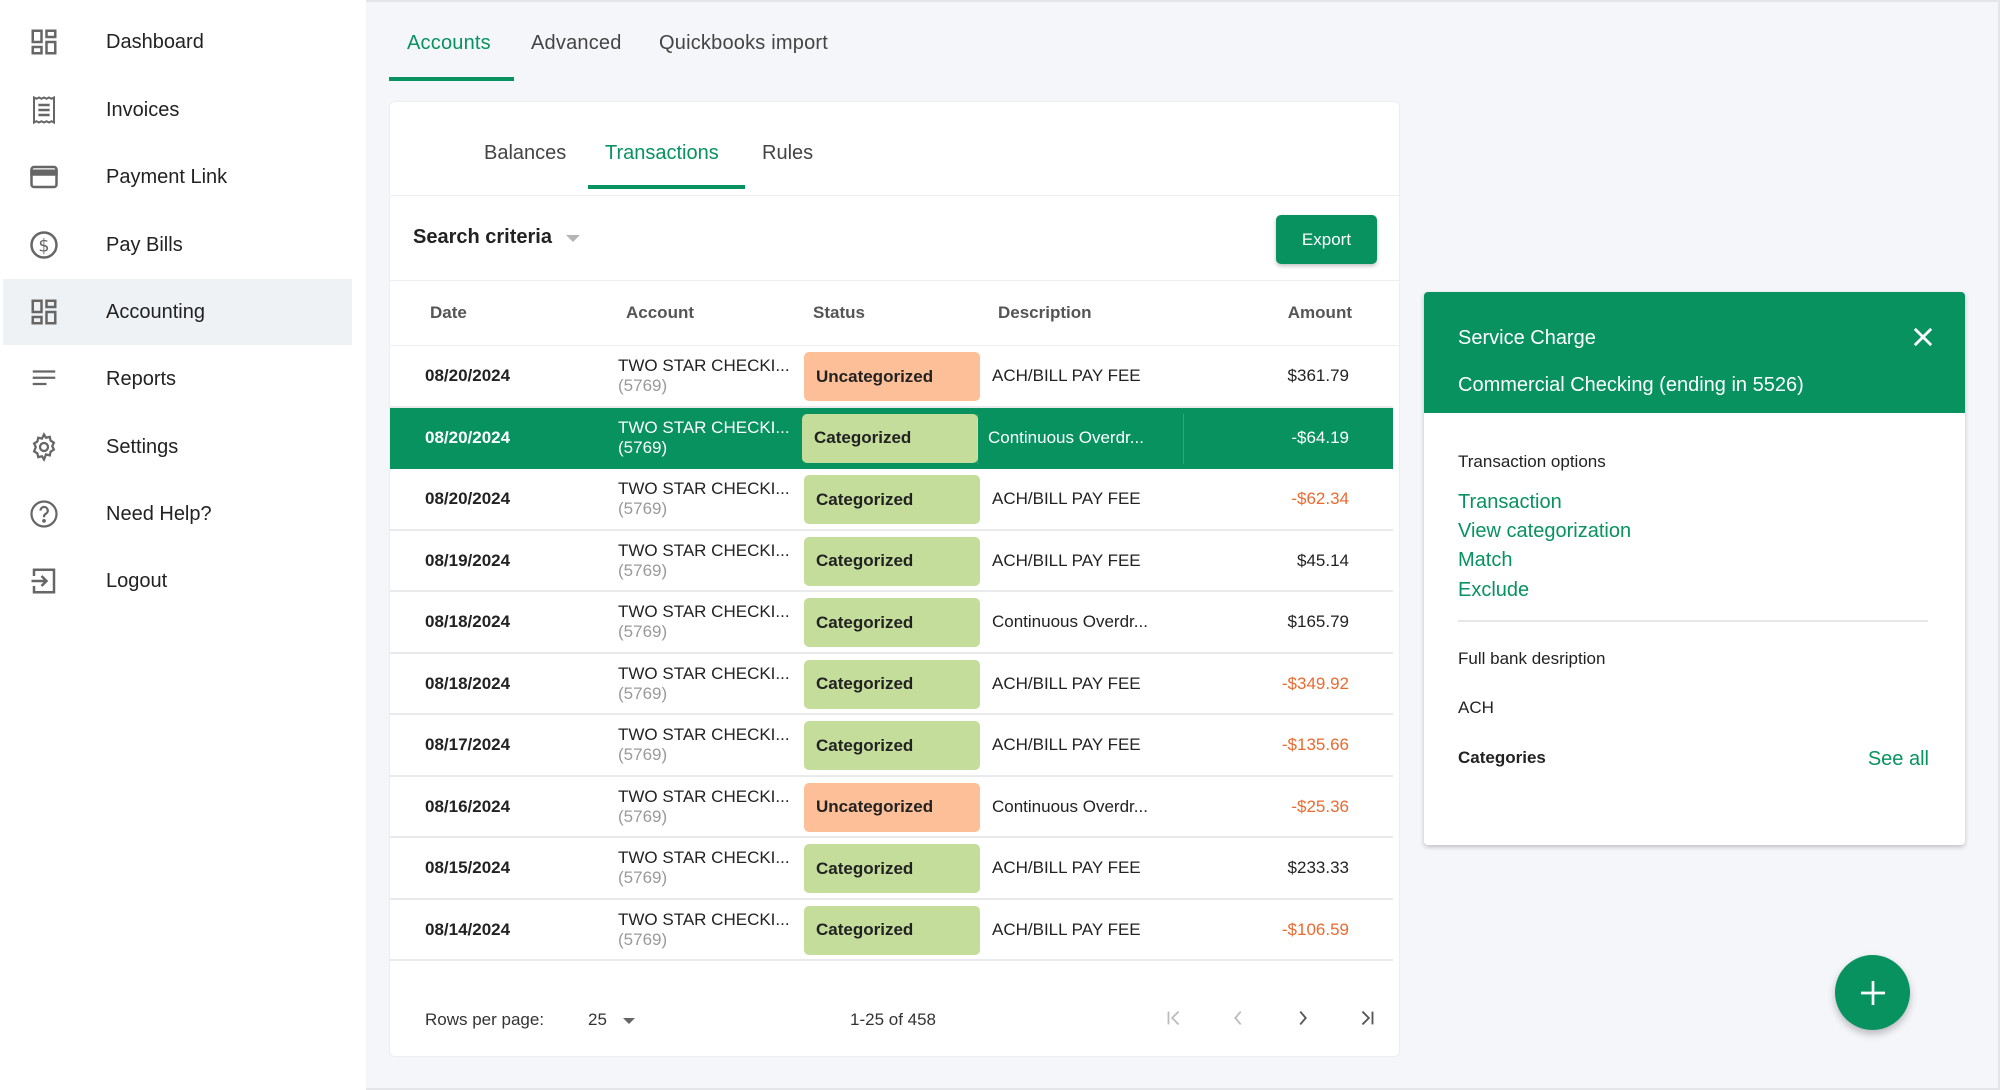 The height and width of the screenshot is (1090, 2000). I want to click on option-exclude-link: Exclude, so click(1493, 590).